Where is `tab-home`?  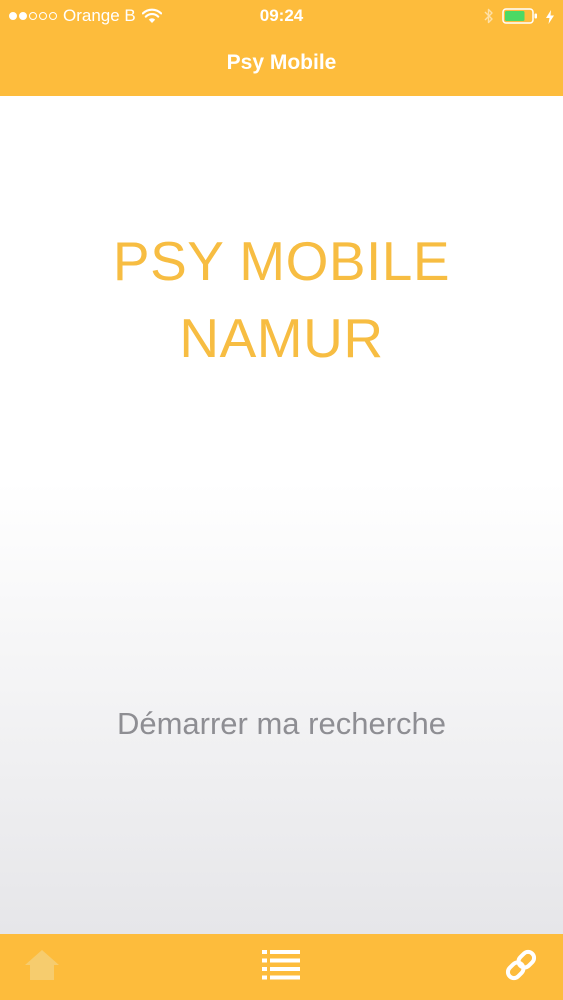
tab-home is located at coordinates (43, 967).